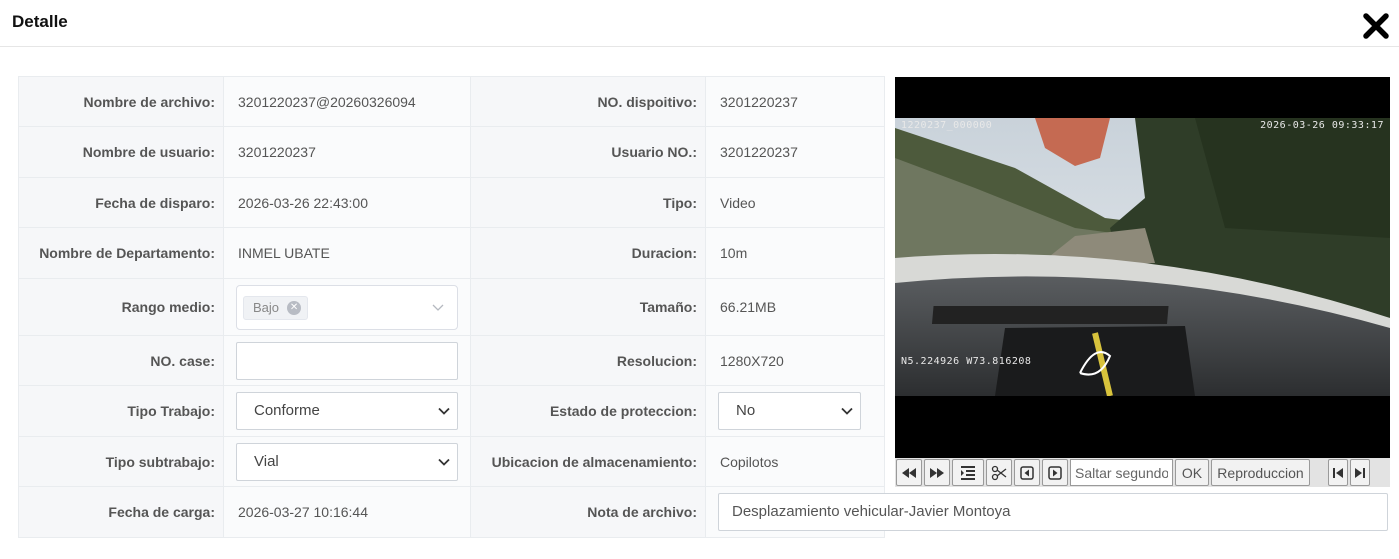  What do you see at coordinates (1260, 472) in the screenshot?
I see `playback-button: Reproduccion` at bounding box center [1260, 472].